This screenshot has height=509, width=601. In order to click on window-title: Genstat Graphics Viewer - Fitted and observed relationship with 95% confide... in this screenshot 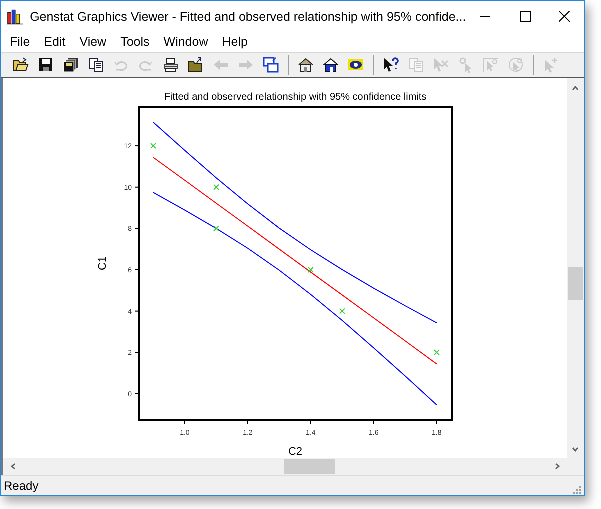, I will do `click(248, 17)`.